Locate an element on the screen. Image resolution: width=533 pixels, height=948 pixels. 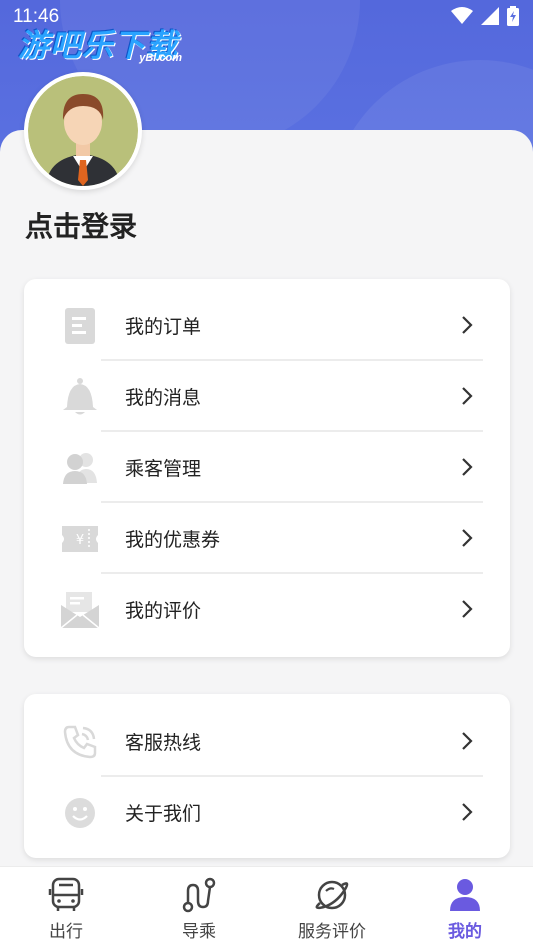
avatar is located at coordinates (83, 131).